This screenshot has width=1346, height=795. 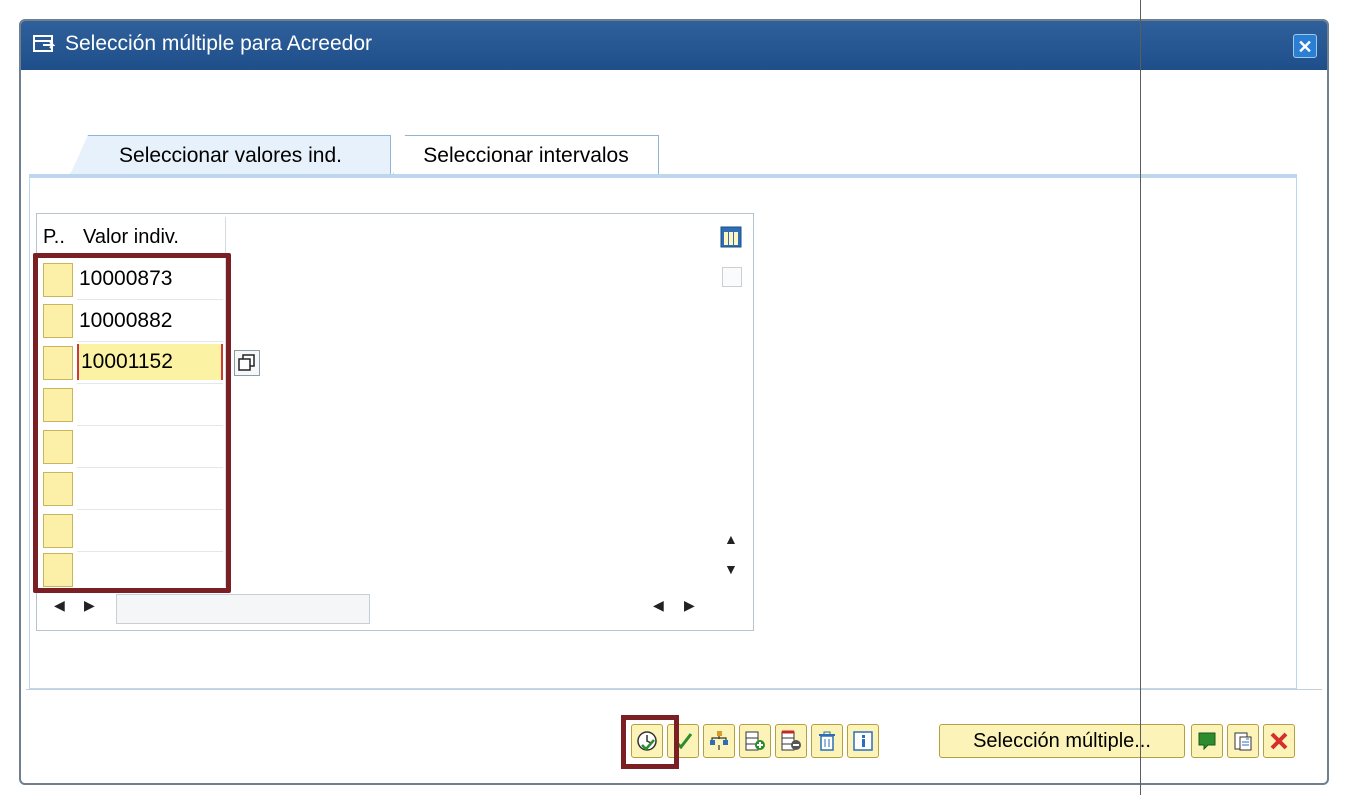 What do you see at coordinates (674, 689) in the screenshot?
I see `footer-divider` at bounding box center [674, 689].